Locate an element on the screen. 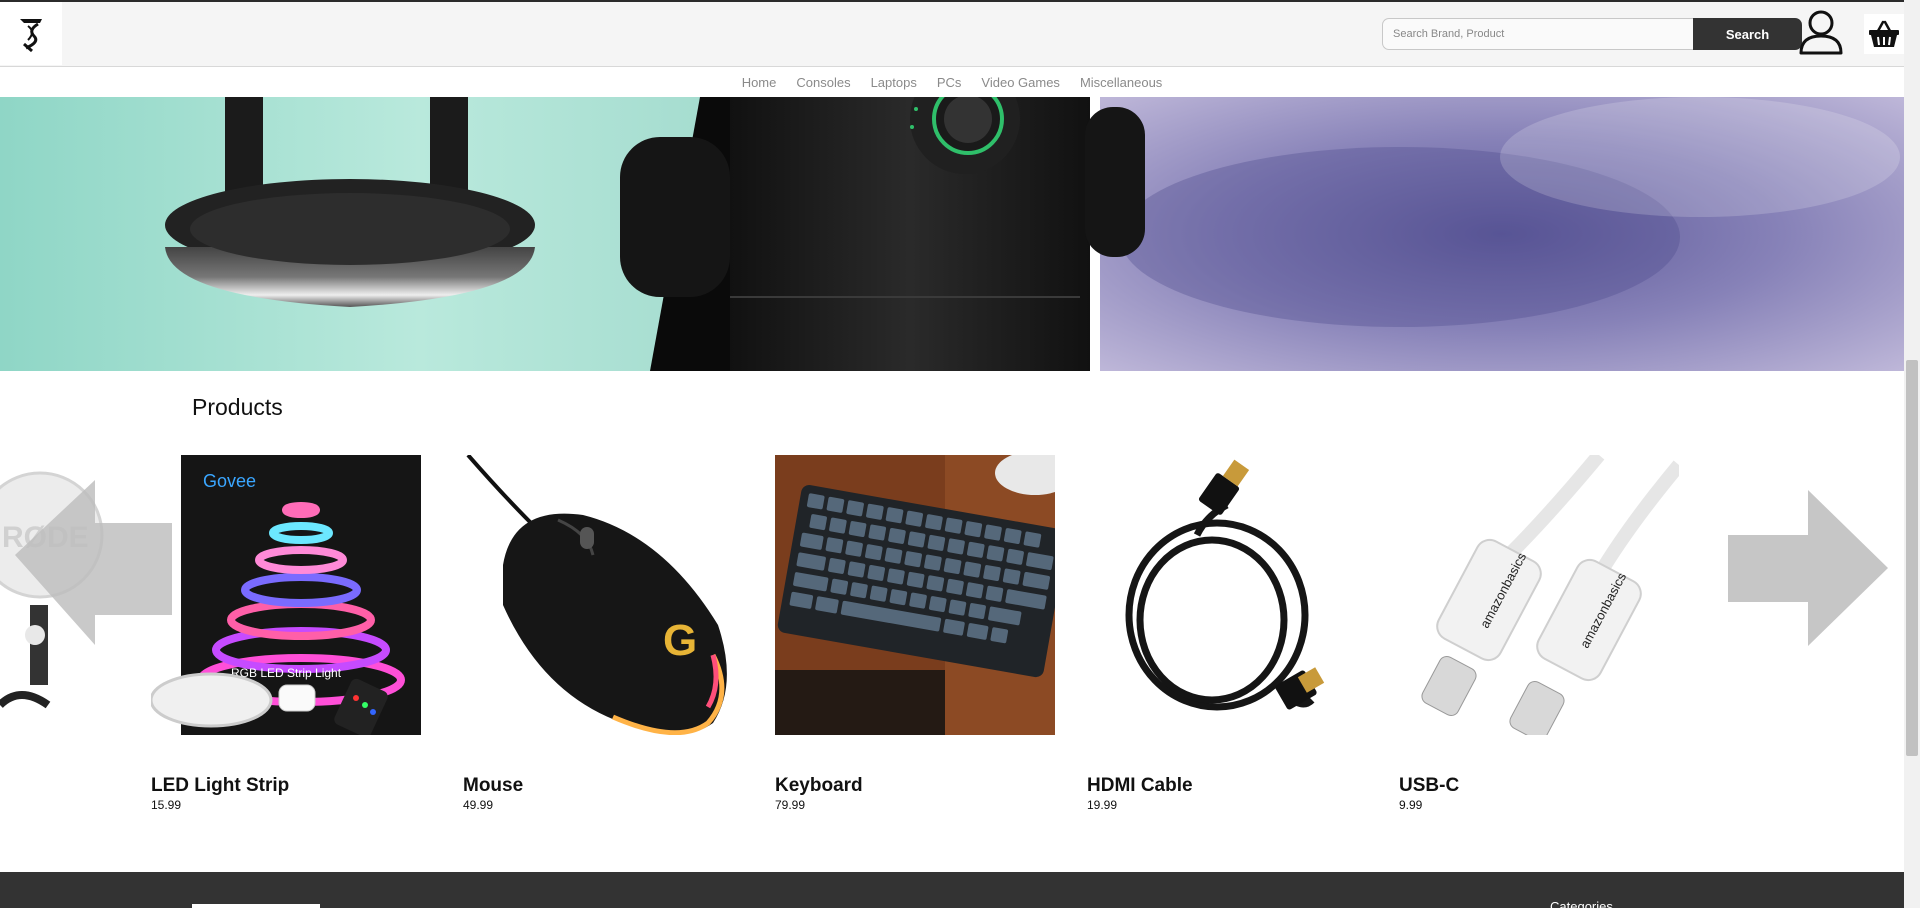 This screenshot has width=1920, height=914. account-button is located at coordinates (1821, 32).